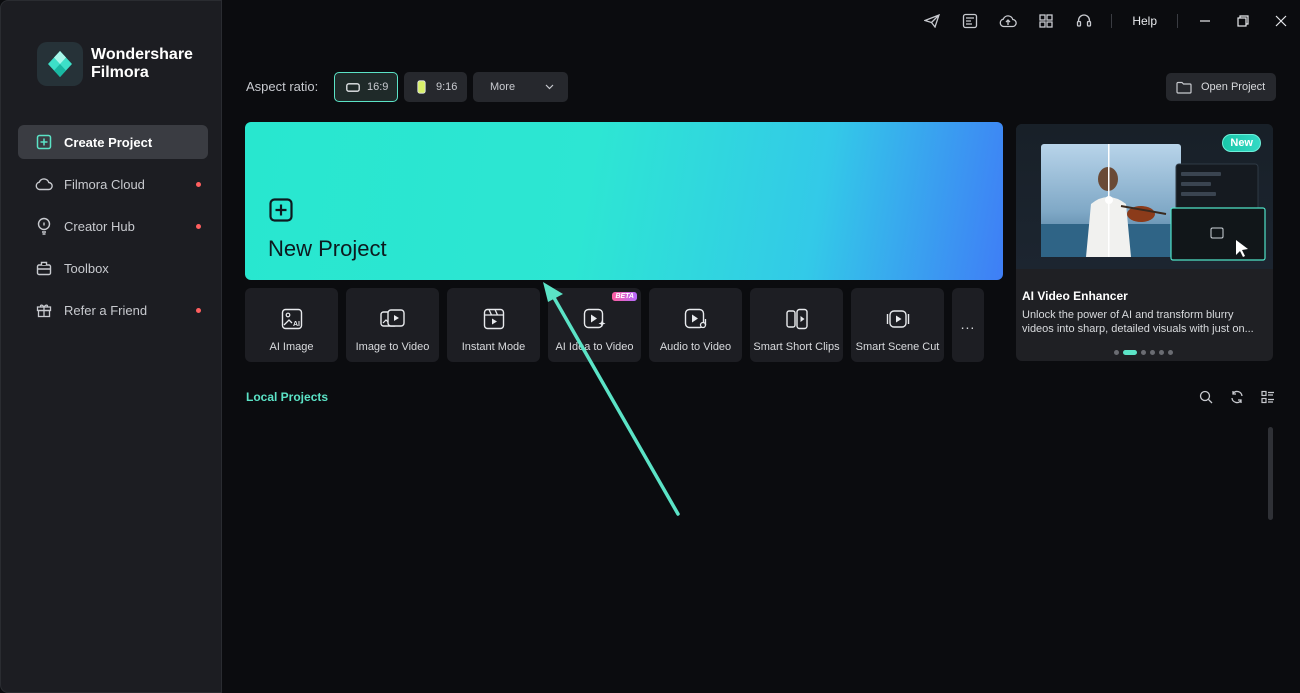 This screenshot has height=693, width=1300. What do you see at coordinates (44, 226) in the screenshot?
I see `bulb-icon` at bounding box center [44, 226].